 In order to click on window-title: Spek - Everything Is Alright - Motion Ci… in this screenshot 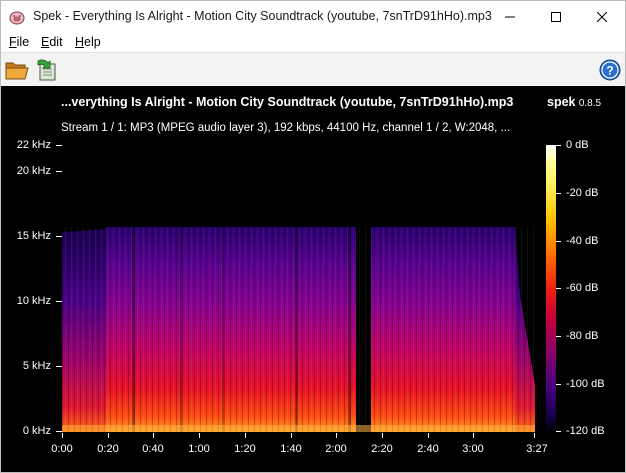, I will do `click(262, 16)`.